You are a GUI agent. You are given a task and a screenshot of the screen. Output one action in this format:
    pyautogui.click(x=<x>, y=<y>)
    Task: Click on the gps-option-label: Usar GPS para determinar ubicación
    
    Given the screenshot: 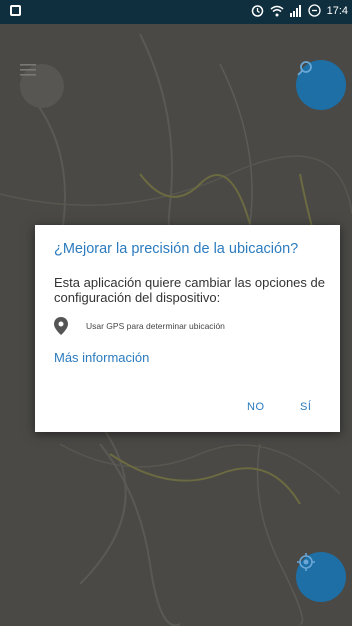 What is the action you would take?
    pyautogui.click(x=155, y=326)
    